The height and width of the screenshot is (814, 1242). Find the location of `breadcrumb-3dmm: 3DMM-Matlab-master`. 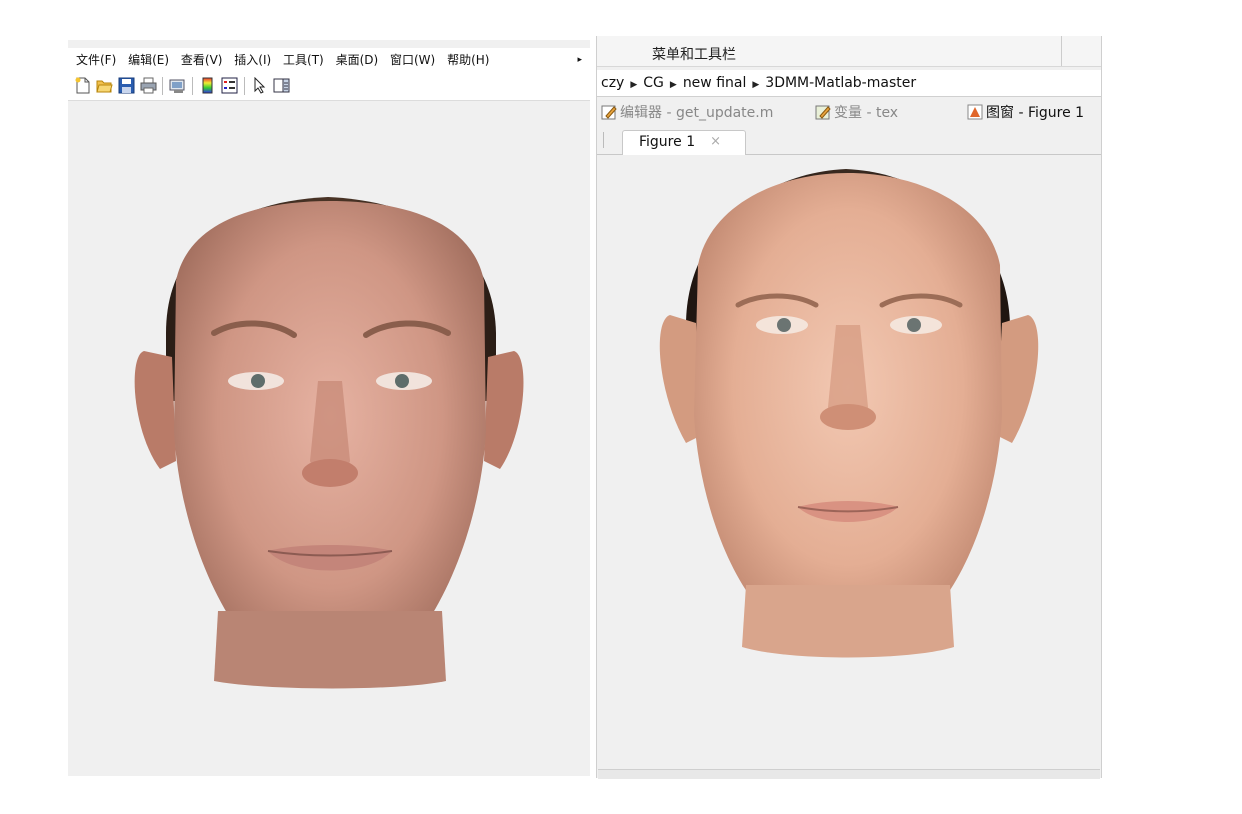

breadcrumb-3dmm: 3DMM-Matlab-master is located at coordinates (840, 83).